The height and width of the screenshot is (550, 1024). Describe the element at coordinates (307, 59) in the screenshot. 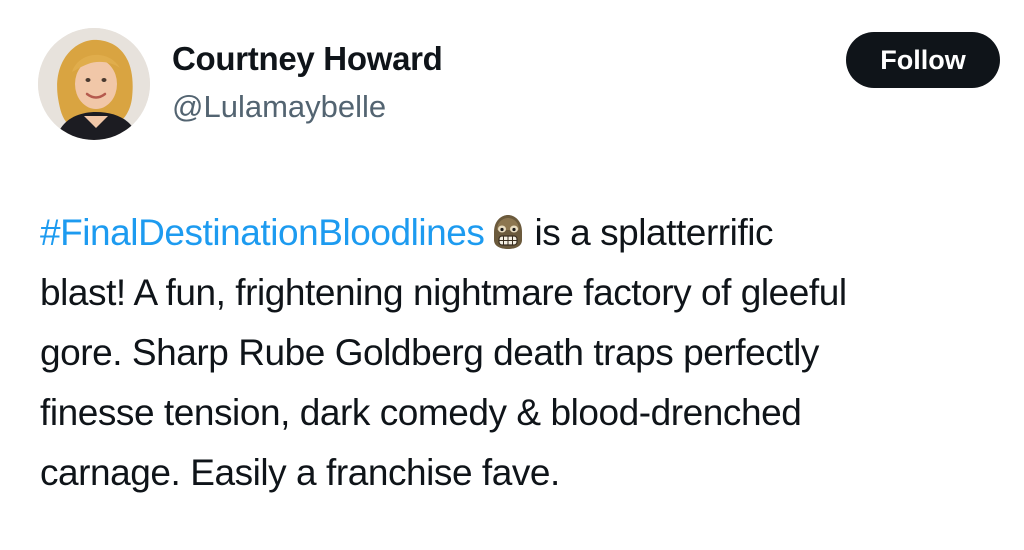

I see `author-name: Courtney Howard` at that location.